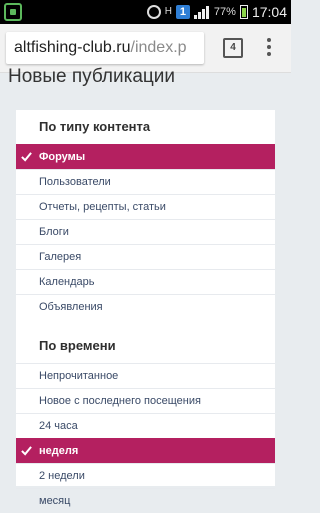 Image resolution: width=320 pixels, height=513 pixels. I want to click on sim-badge: 1, so click(182, 12).